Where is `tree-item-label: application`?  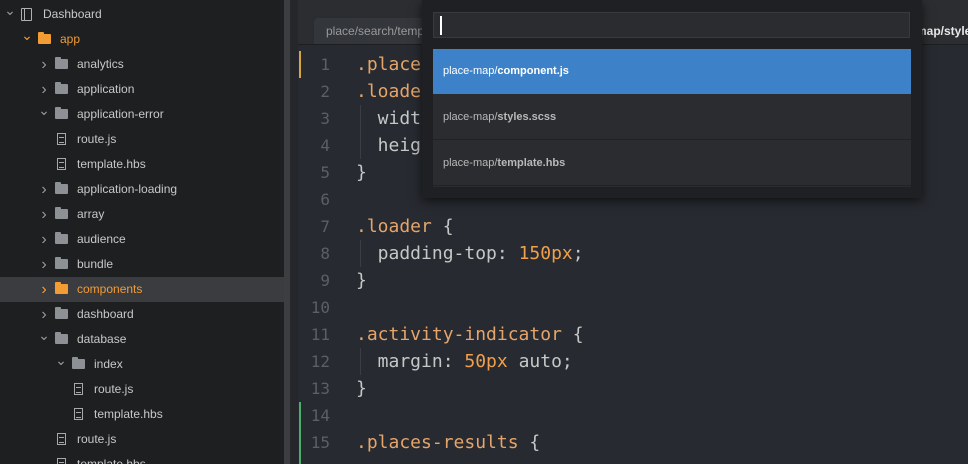
tree-item-label: application is located at coordinates (106, 89).